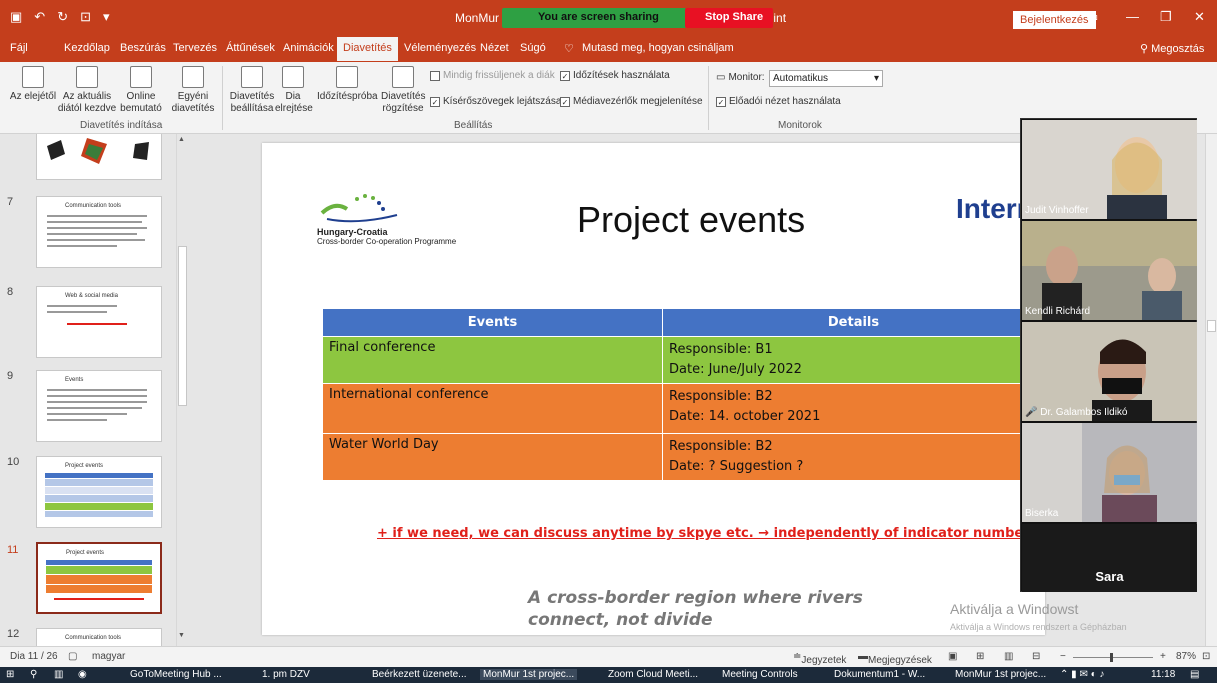 The height and width of the screenshot is (683, 1217). What do you see at coordinates (252, 77) in the screenshot?
I see `setup-icon` at bounding box center [252, 77].